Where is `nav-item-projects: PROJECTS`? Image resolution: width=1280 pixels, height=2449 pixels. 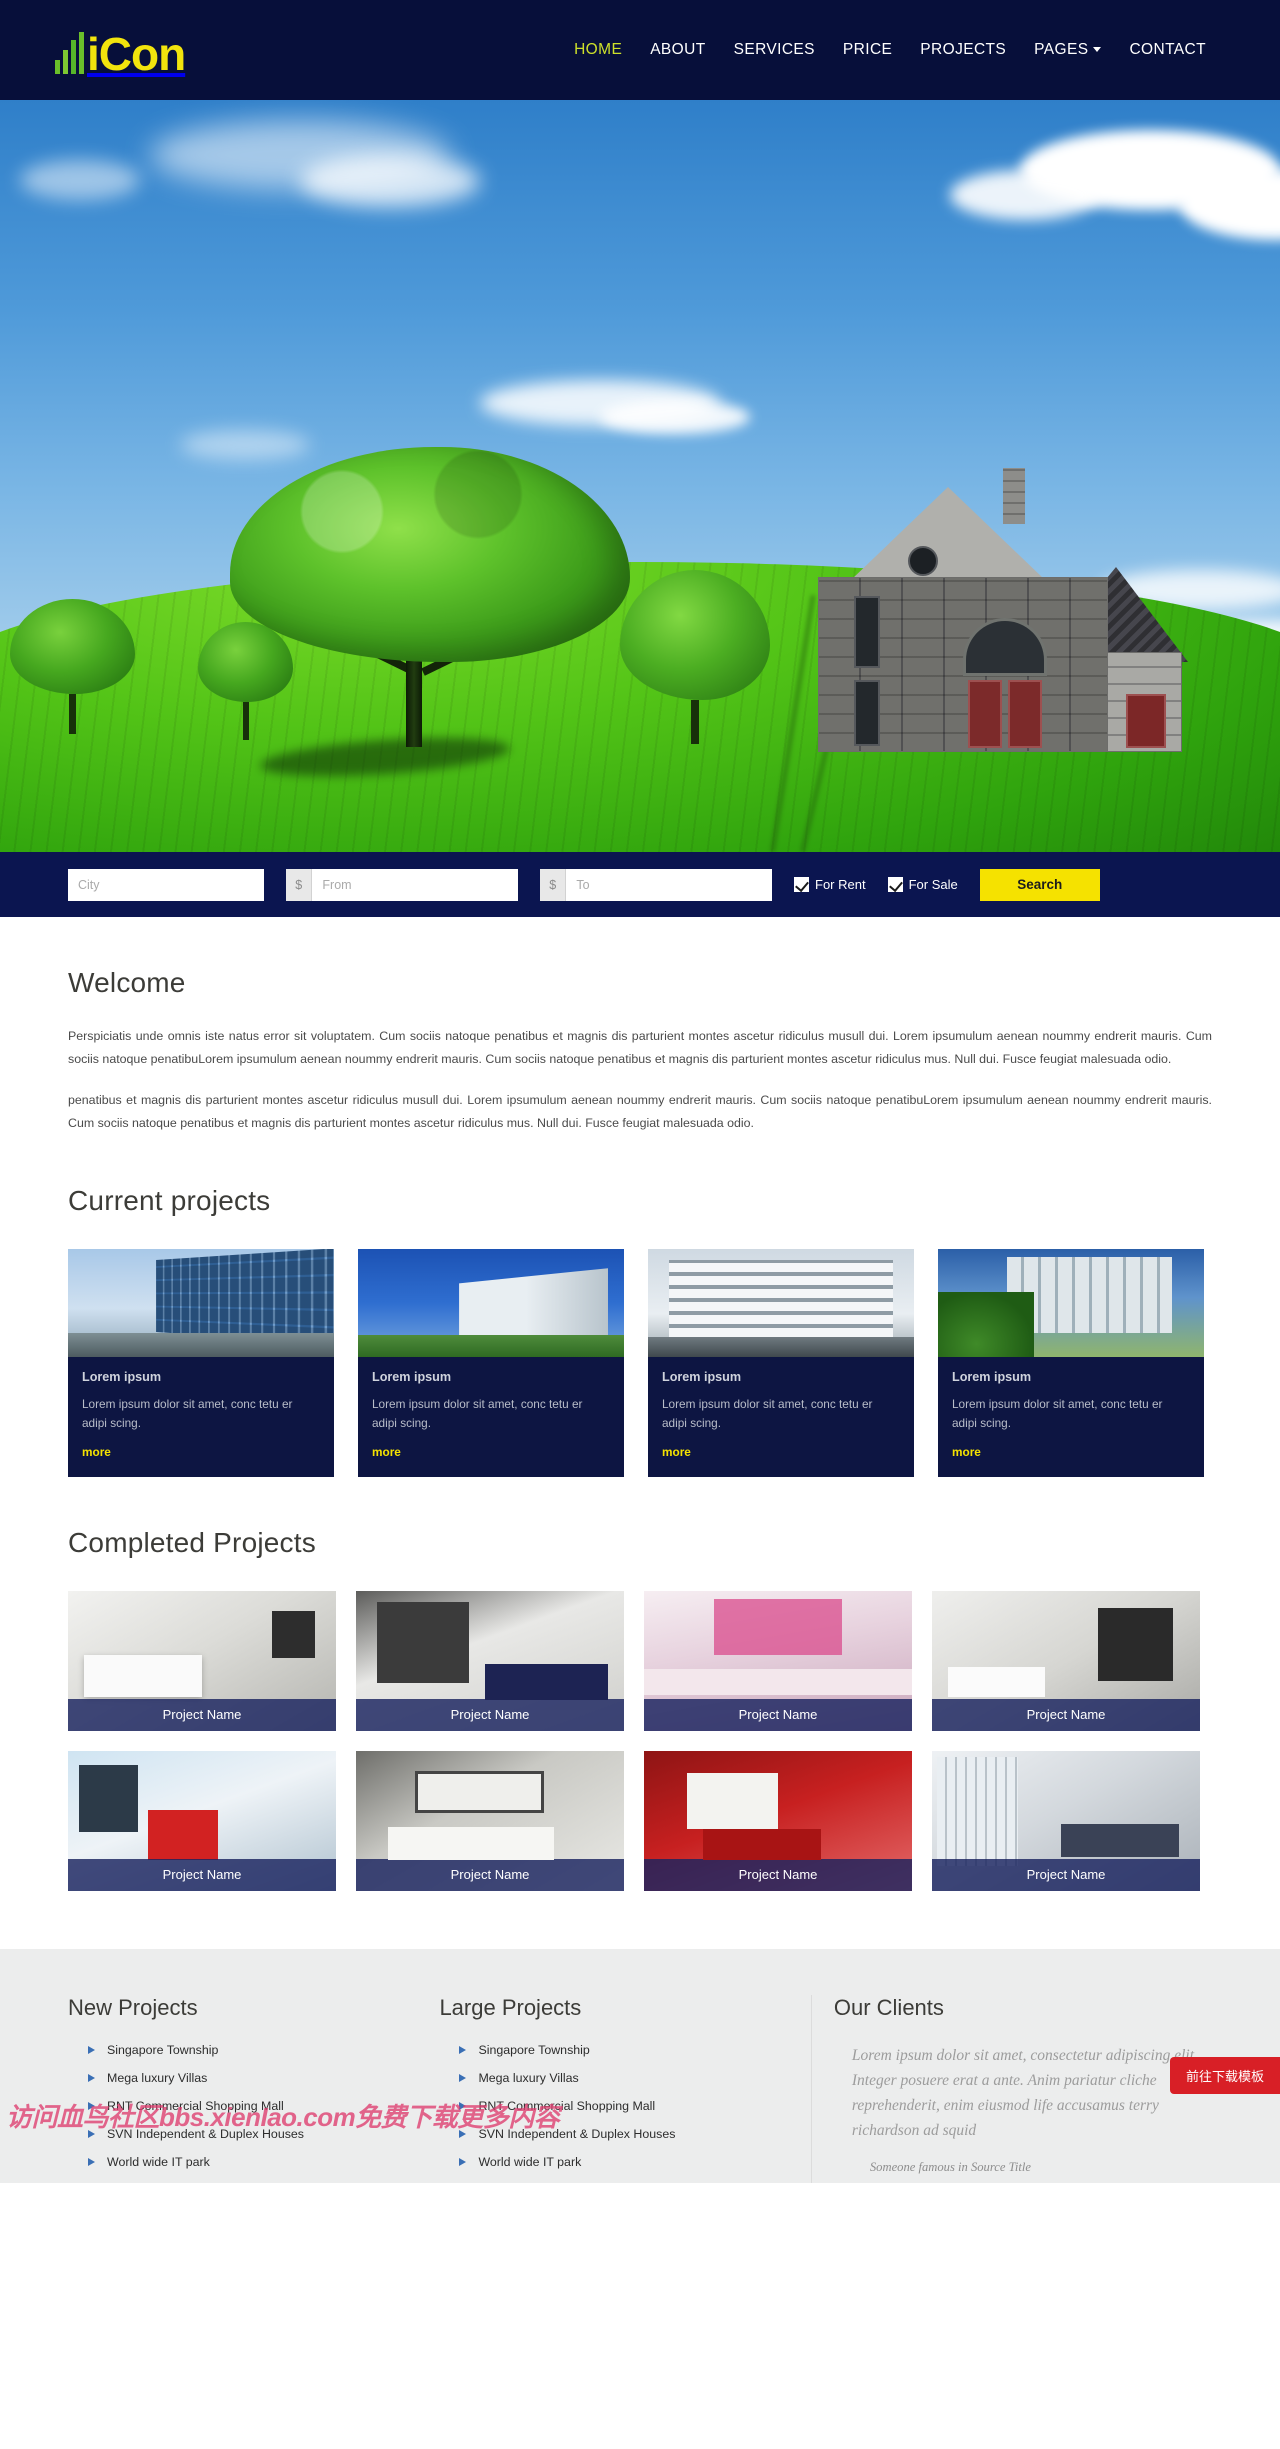 nav-item-projects: PROJECTS is located at coordinates (963, 50).